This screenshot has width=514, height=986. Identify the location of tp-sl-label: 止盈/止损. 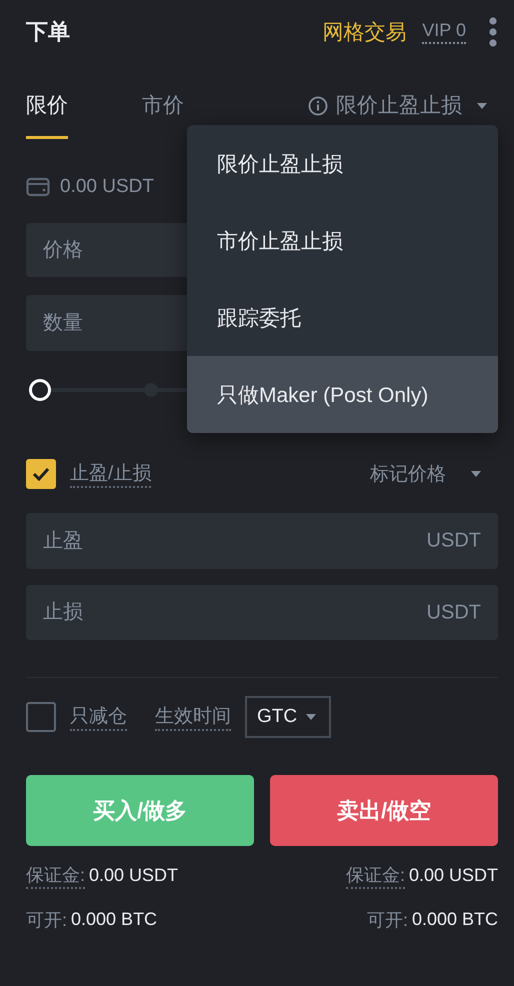
(111, 474).